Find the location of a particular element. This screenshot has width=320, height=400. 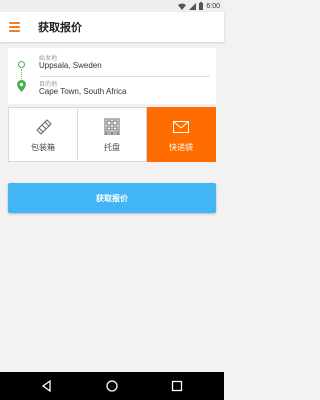

recents-icon is located at coordinates (177, 386).